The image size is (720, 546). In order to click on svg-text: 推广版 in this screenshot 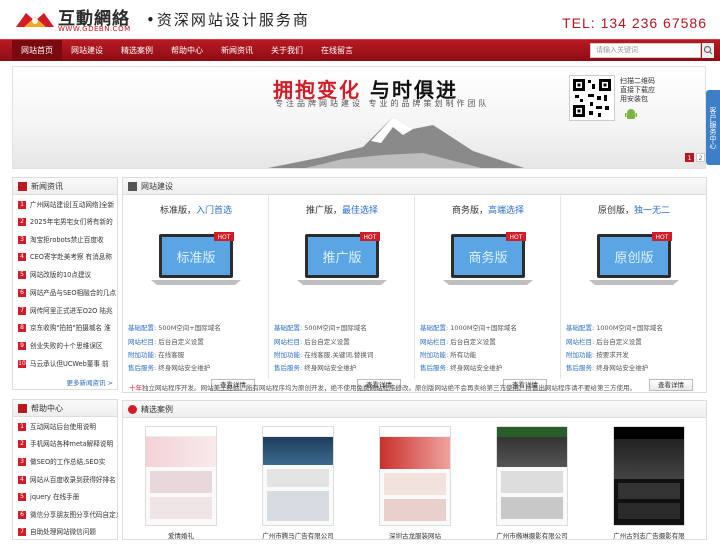, I will do `click(341, 258)`.